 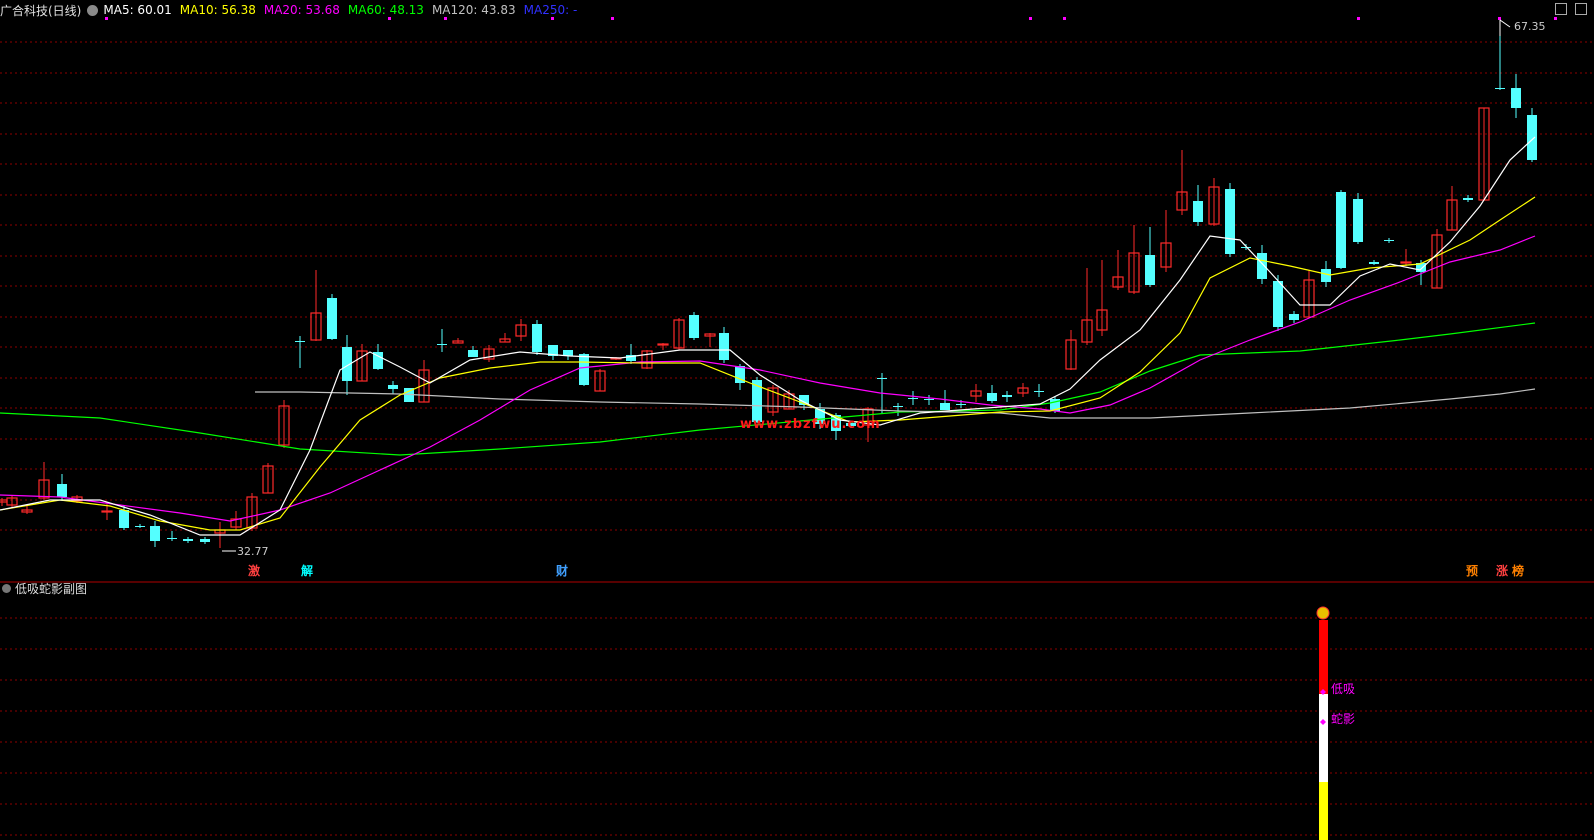 I want to click on restore-window-icon, so click(x=1561, y=9).